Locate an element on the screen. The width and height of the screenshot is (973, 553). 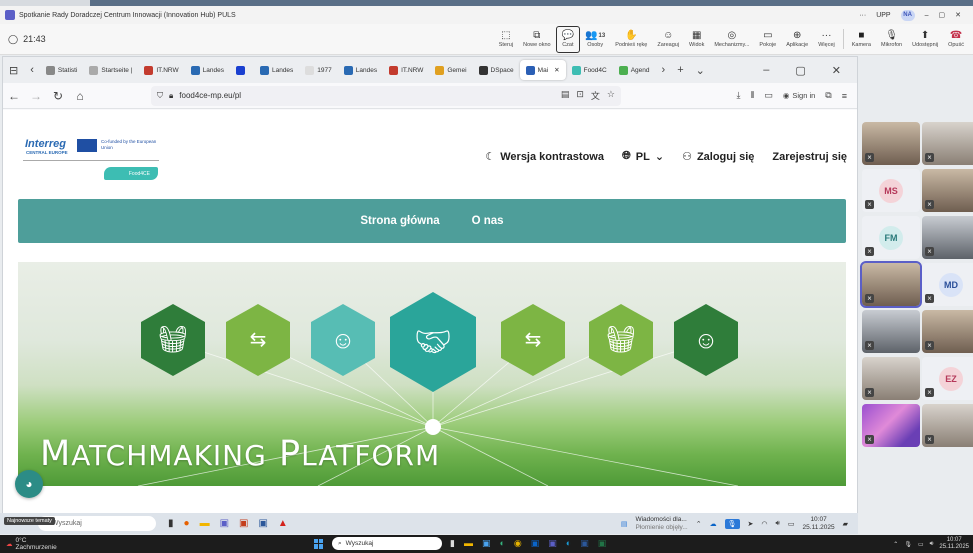
url-text: food4ce-mp.eu/pl is located at coordinates (210, 95).